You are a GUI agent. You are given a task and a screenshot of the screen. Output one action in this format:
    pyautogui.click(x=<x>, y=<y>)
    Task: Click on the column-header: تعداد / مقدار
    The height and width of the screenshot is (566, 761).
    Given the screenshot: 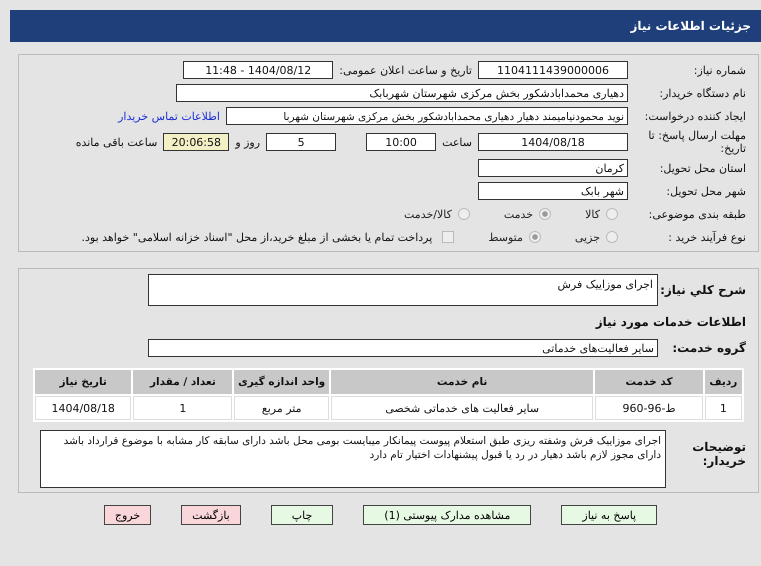 What is the action you would take?
    pyautogui.click(x=182, y=382)
    